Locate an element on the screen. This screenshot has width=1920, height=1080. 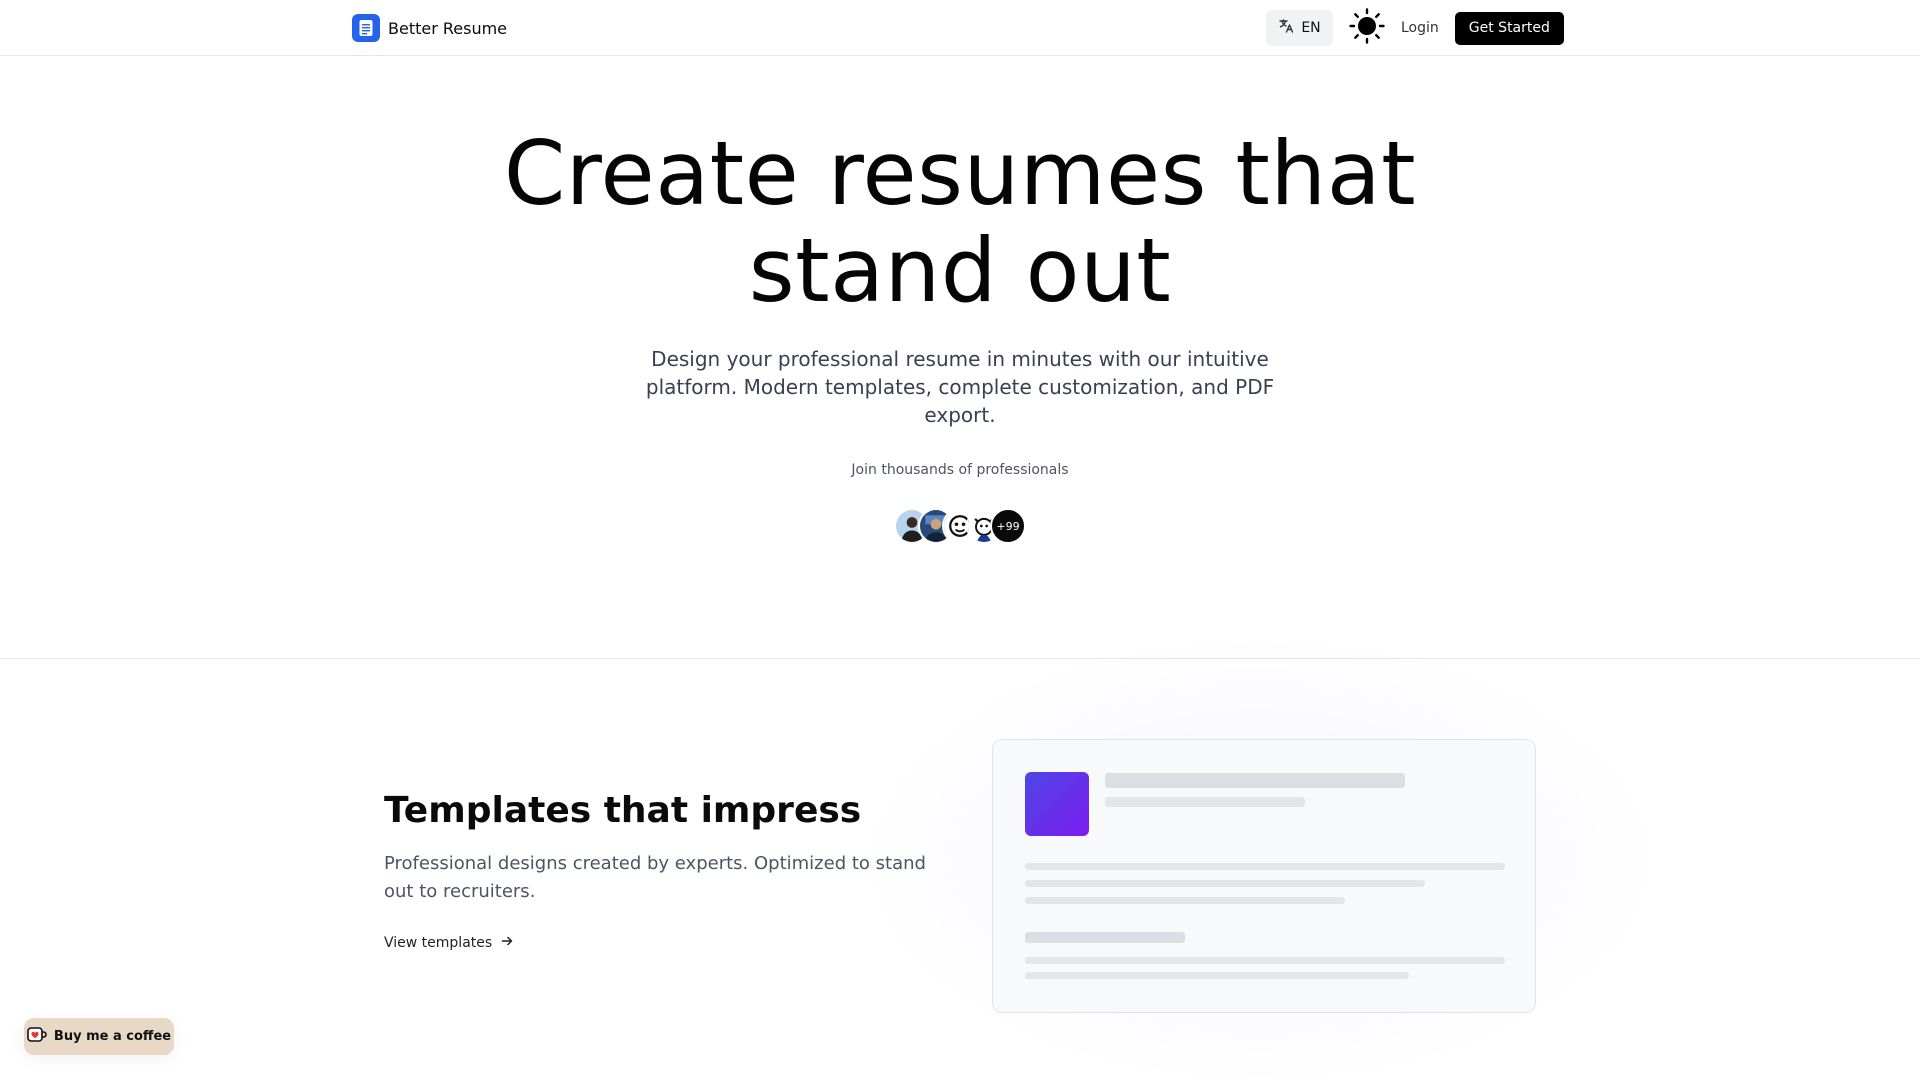
social-proof-text: Join thousands of professionals is located at coordinates (960, 470).